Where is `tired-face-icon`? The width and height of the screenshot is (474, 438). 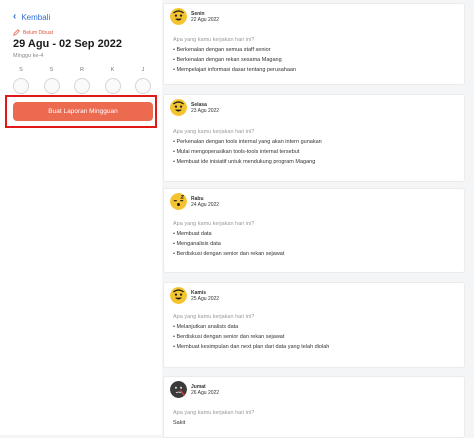 tired-face-icon is located at coordinates (178, 201).